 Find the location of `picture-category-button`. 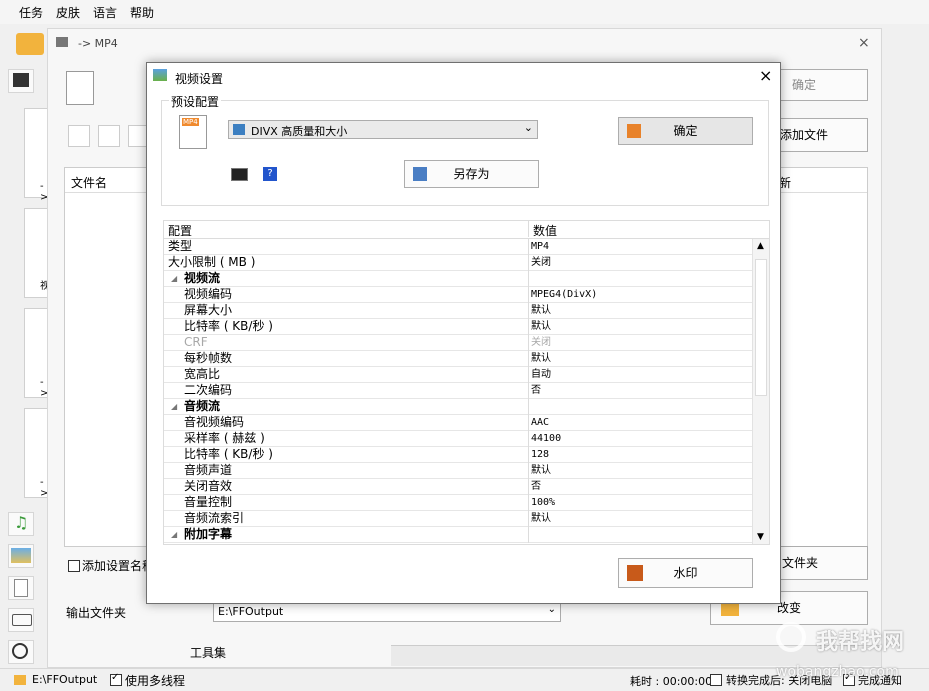

picture-category-button is located at coordinates (21, 556).